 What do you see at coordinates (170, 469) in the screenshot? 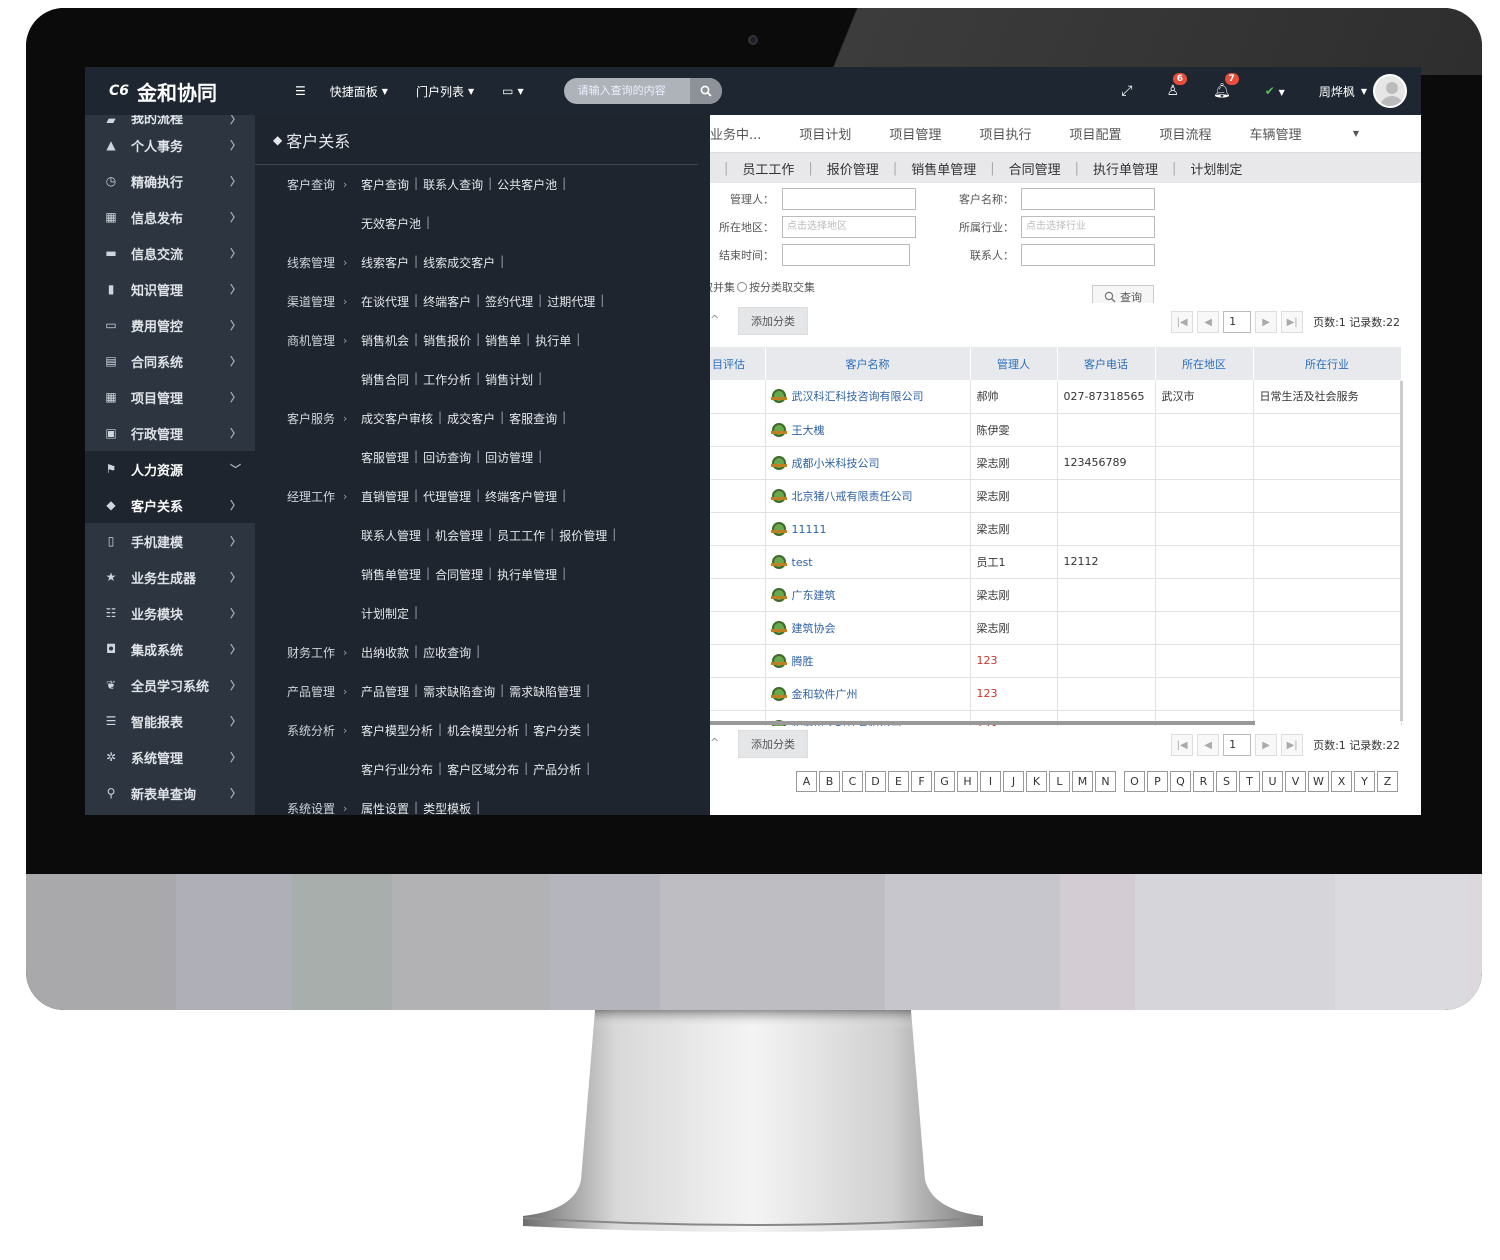
I see `sidebar-item-hr: ⚑ 人力资源 ﹀` at bounding box center [170, 469].